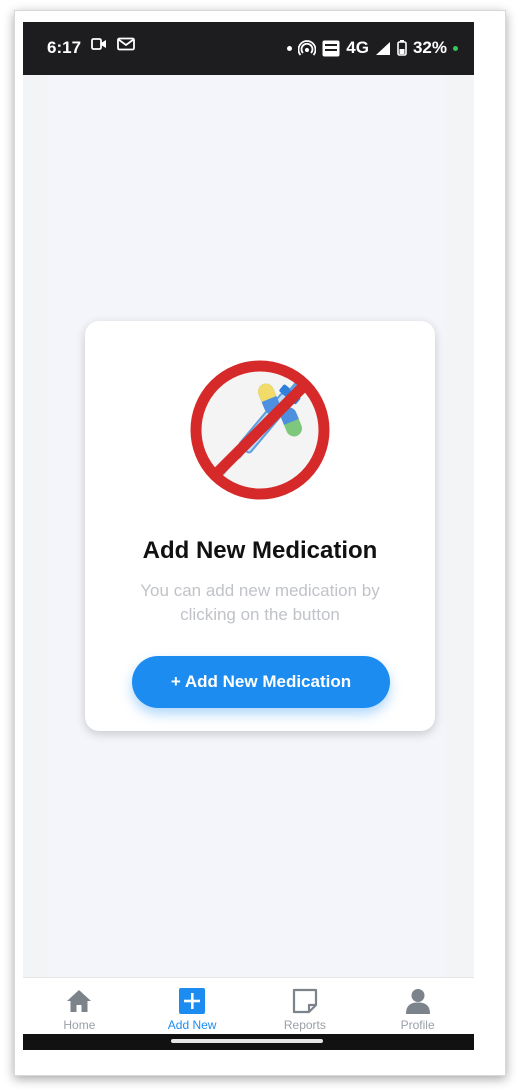  What do you see at coordinates (372, 48) in the screenshot?
I see `status-right-icons: 4G 32%` at bounding box center [372, 48].